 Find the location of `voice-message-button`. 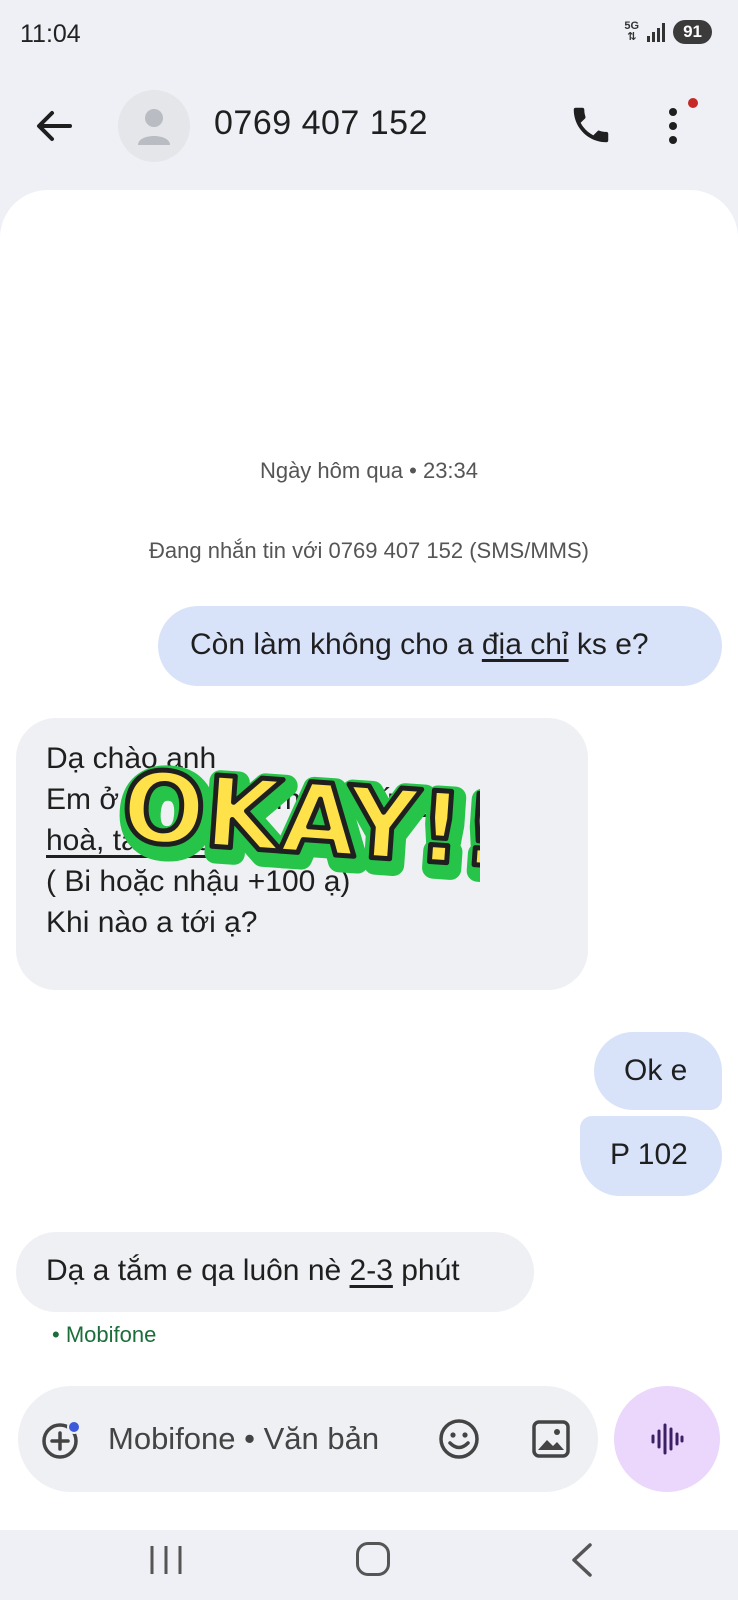

voice-message-button is located at coordinates (667, 1439).